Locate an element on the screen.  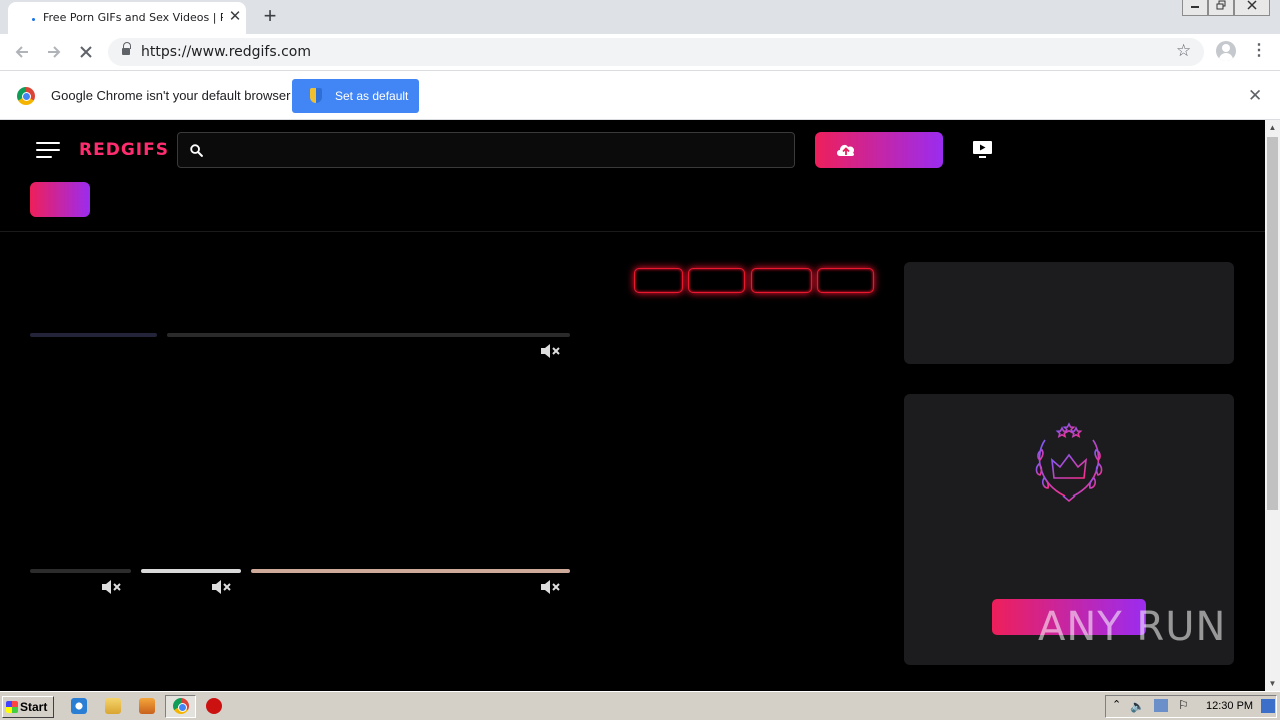
start-label: Start is located at coordinates (34, 707).